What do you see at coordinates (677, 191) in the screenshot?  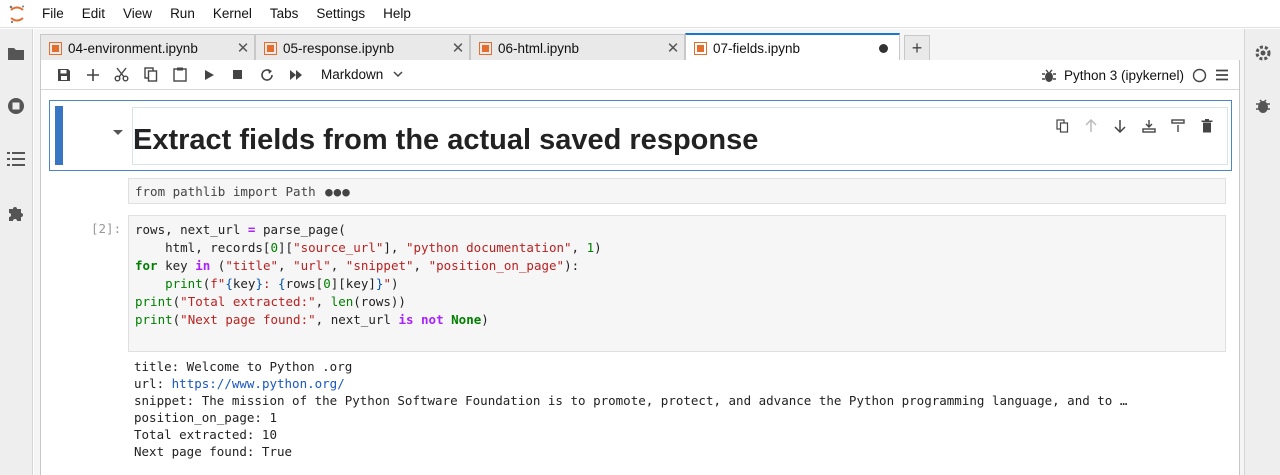 I see `collapsed-code-cell: from pathlib import Path ●●●` at bounding box center [677, 191].